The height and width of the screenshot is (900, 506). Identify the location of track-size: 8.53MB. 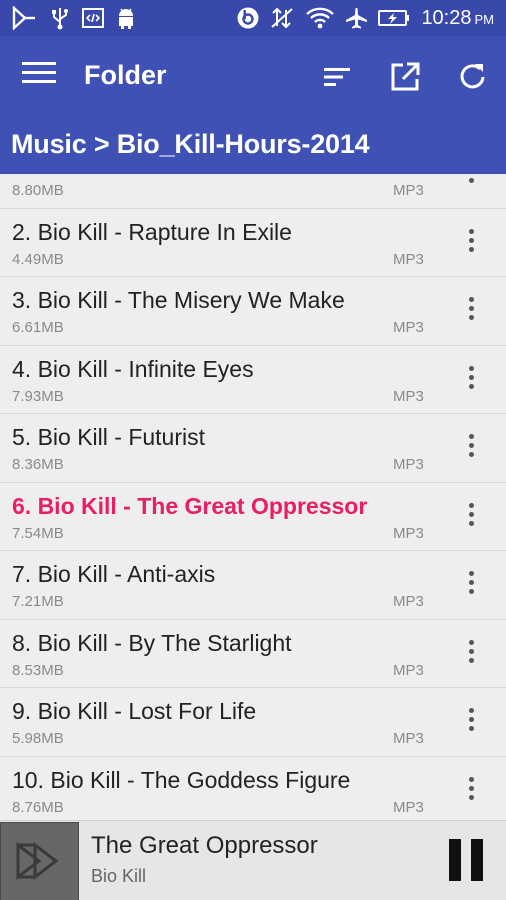
(38, 670).